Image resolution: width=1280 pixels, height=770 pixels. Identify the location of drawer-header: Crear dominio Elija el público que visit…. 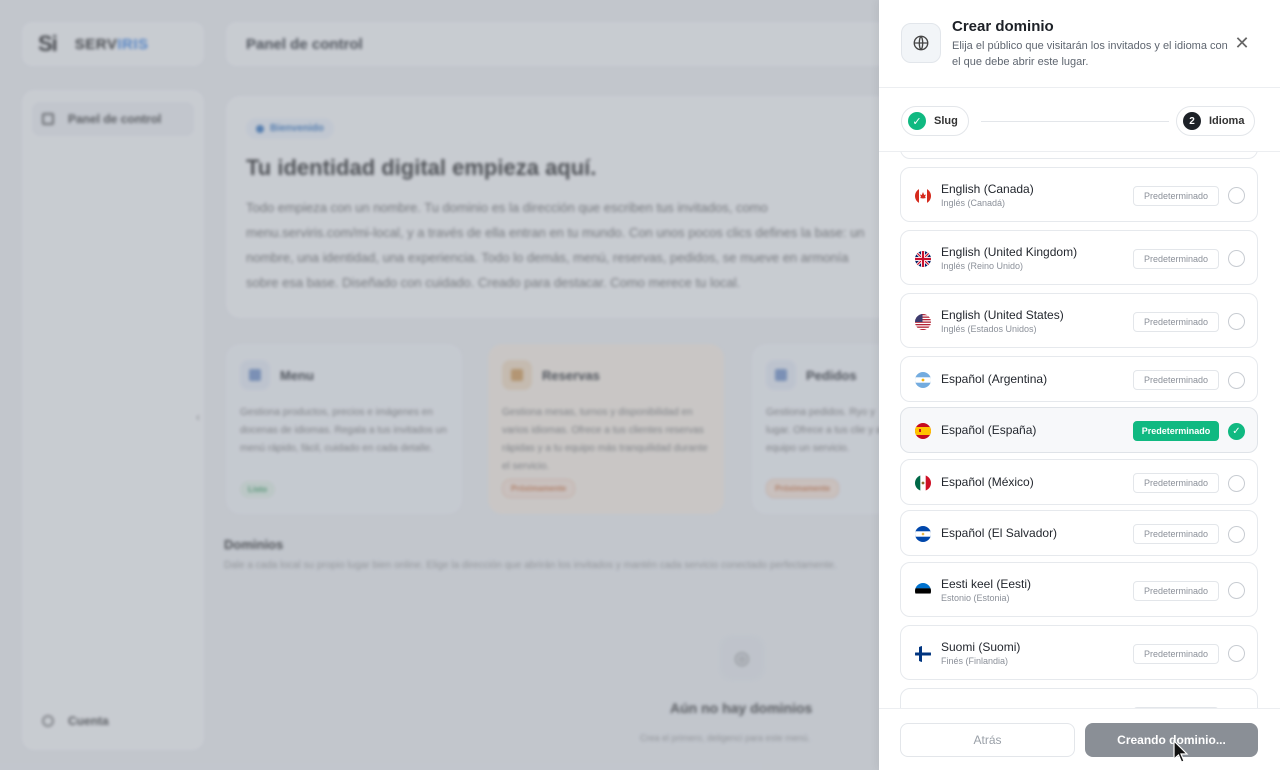
(1079, 44).